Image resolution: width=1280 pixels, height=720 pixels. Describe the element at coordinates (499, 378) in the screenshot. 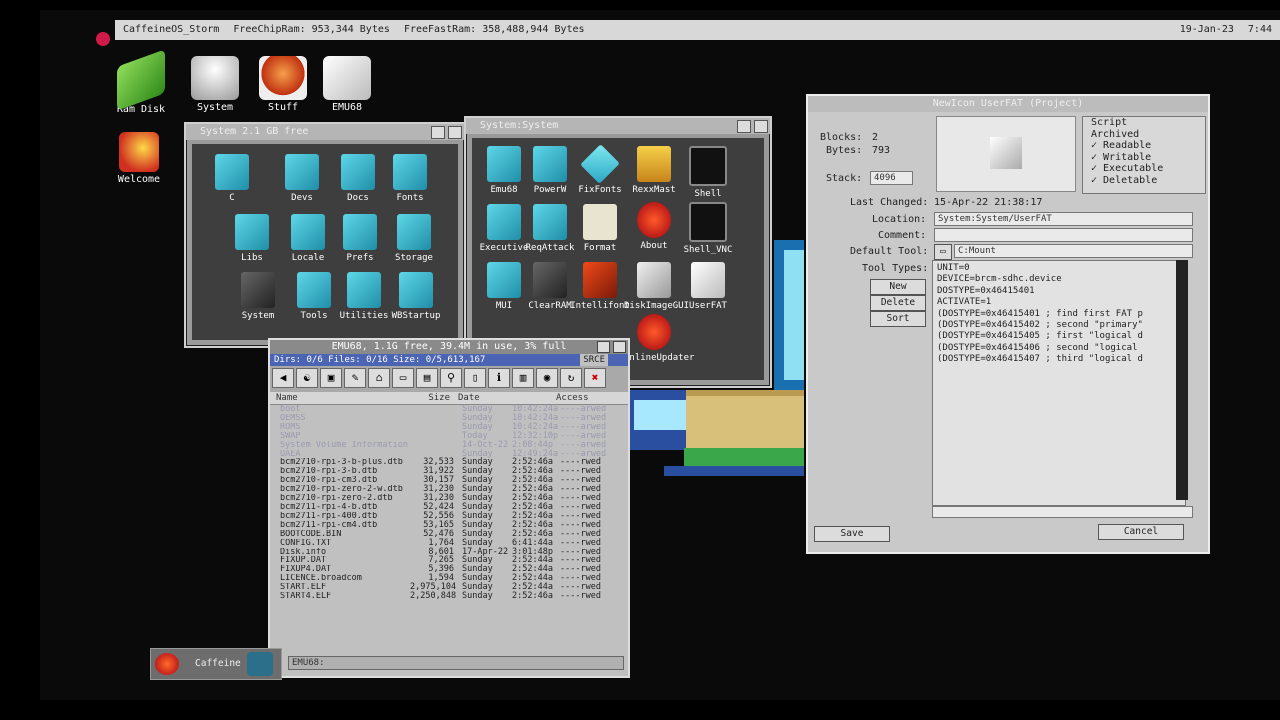

I see `info-icon: ℹ` at that location.